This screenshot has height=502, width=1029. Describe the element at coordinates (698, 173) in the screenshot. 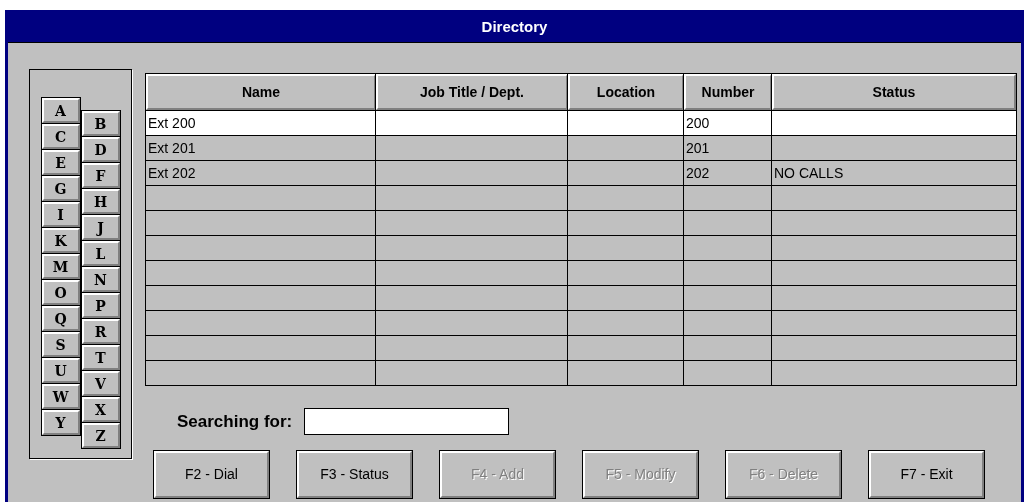

I see `table-cell-text: 202` at that location.